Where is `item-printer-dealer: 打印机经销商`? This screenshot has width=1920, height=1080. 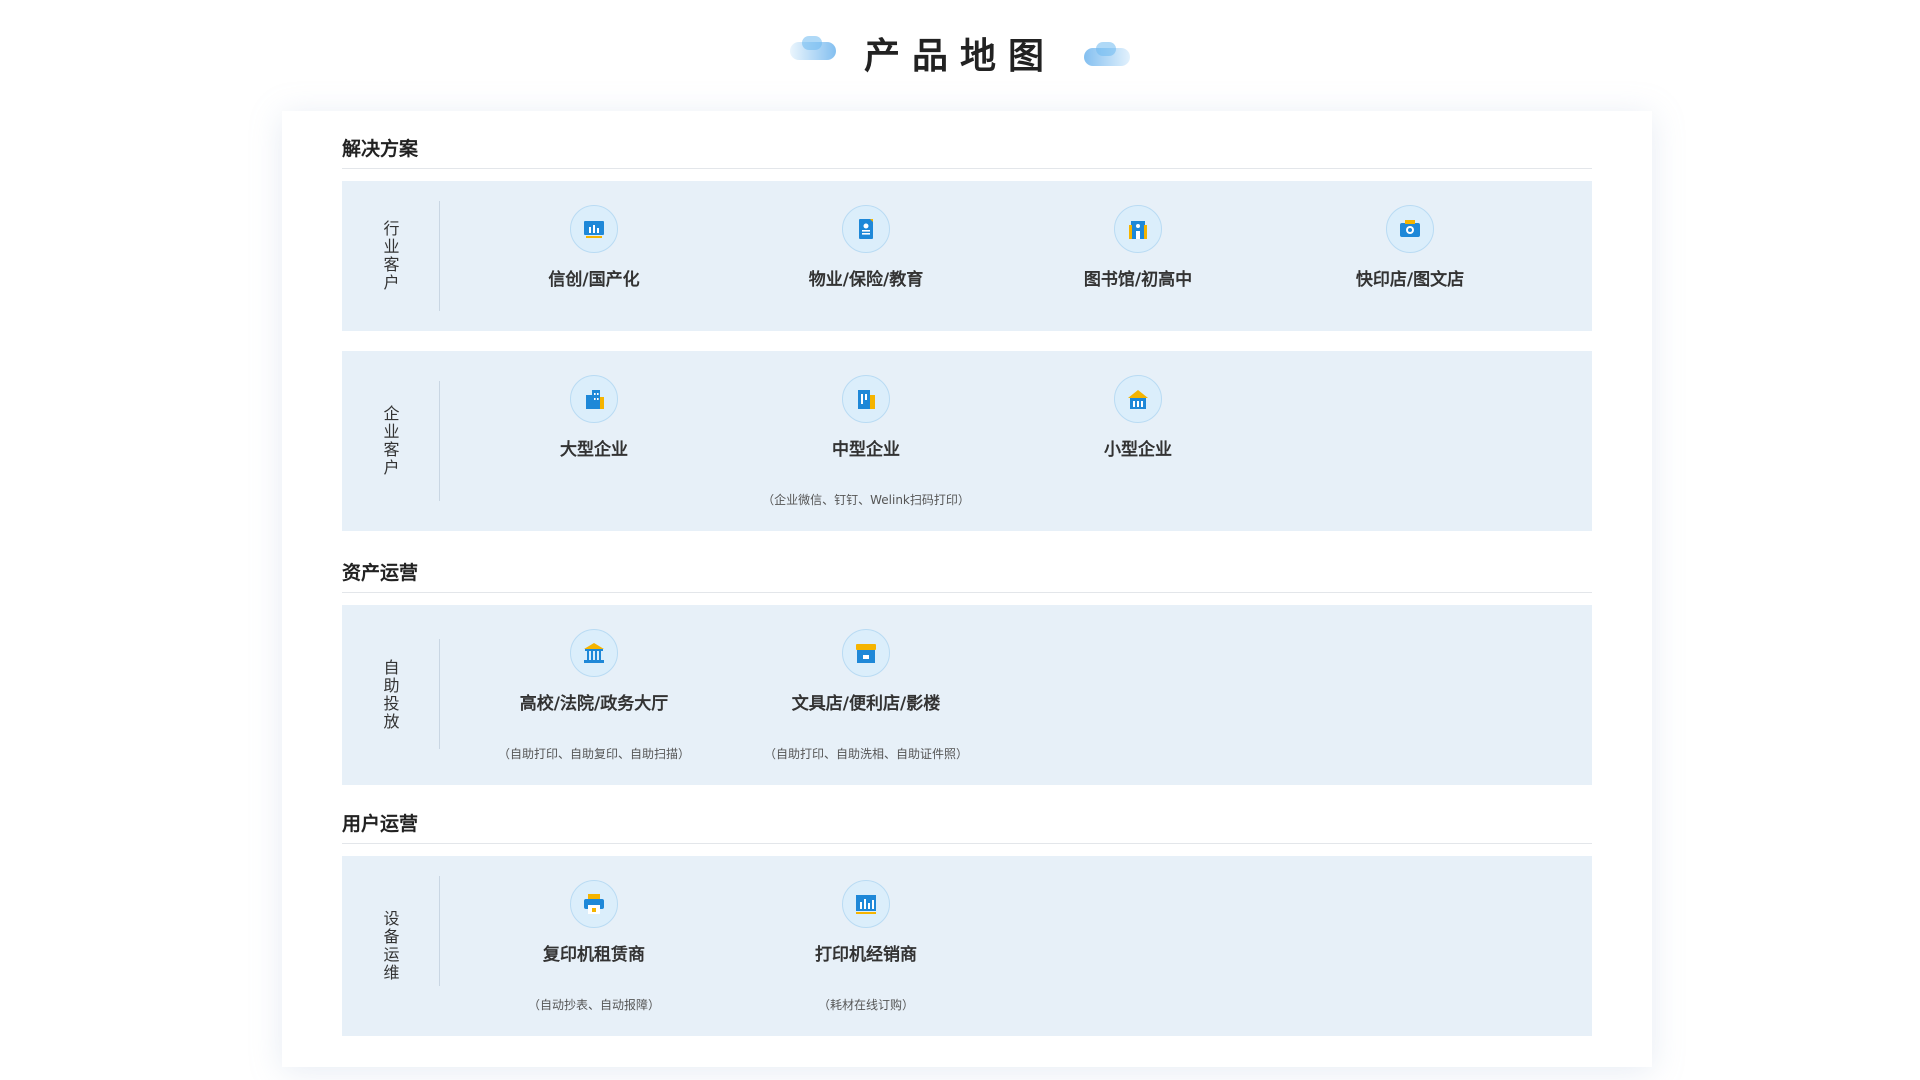
item-printer-dealer: 打印机经销商 is located at coordinates (866, 922).